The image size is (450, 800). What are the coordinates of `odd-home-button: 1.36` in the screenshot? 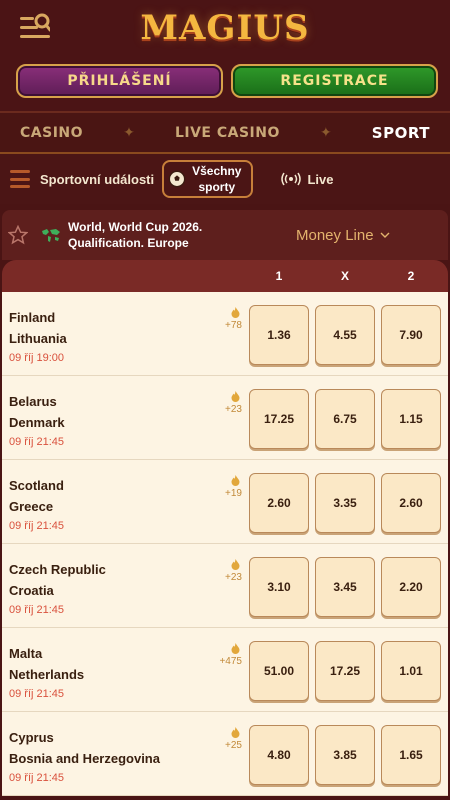 It's located at (279, 335).